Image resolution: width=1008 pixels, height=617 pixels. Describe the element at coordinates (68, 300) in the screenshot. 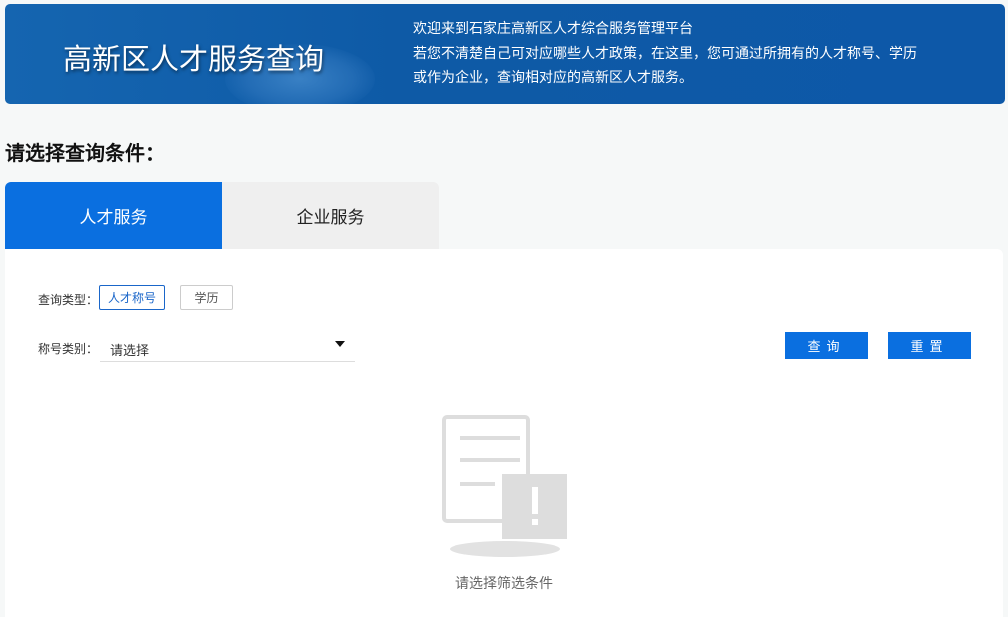

I see `query-type-label: 查询类型：` at that location.